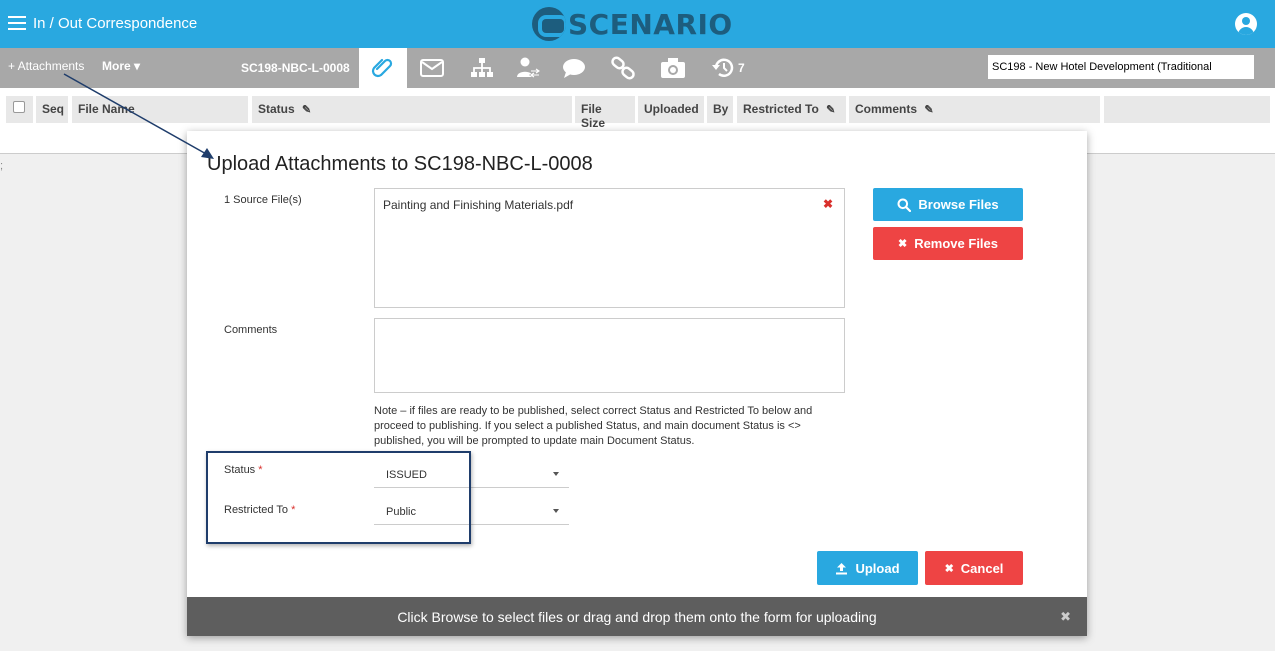  What do you see at coordinates (295, 68) in the screenshot?
I see `document-number: SC198-NBC-L-0008` at bounding box center [295, 68].